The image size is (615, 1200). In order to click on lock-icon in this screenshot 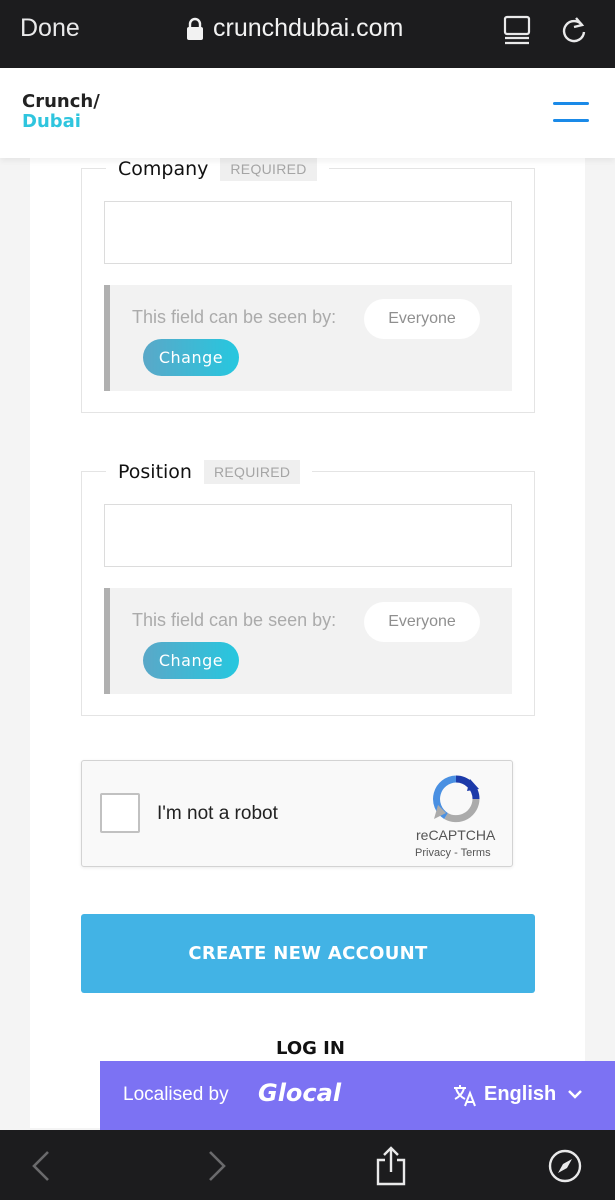, I will do `click(195, 28)`.